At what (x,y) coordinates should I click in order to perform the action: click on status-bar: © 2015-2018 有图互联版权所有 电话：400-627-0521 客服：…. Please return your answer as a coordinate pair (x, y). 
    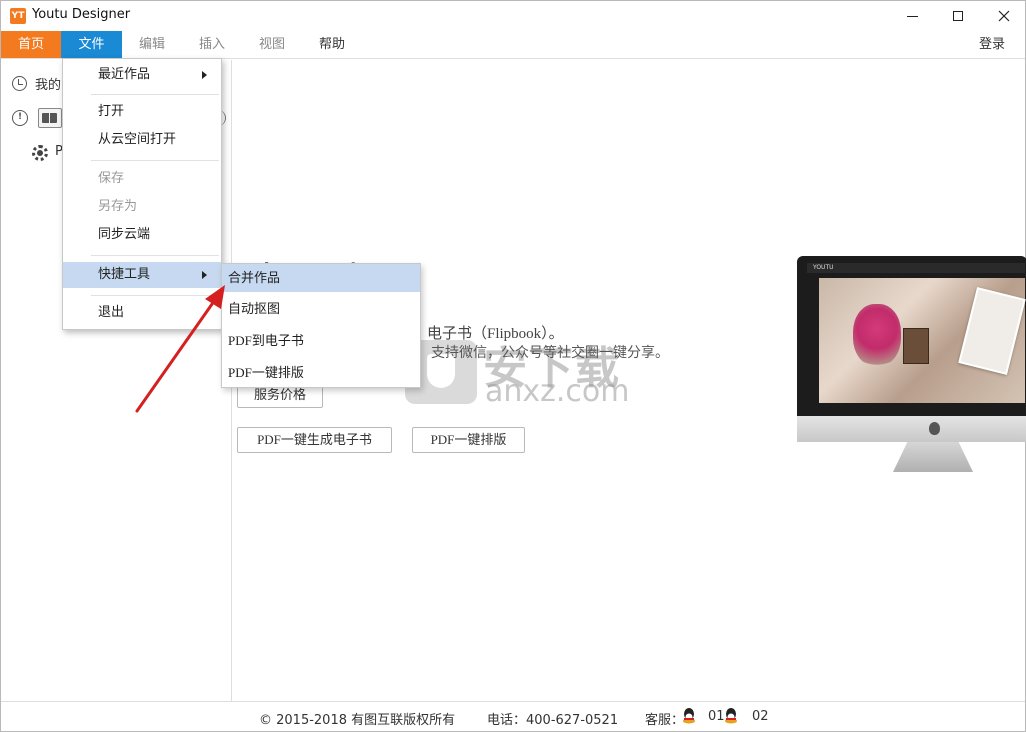
    Looking at the image, I should click on (513, 716).